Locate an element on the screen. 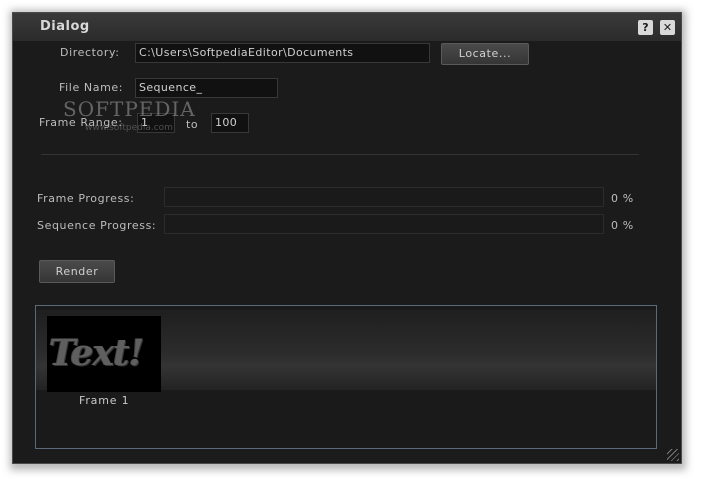  resize-grip-icon is located at coordinates (673, 455).